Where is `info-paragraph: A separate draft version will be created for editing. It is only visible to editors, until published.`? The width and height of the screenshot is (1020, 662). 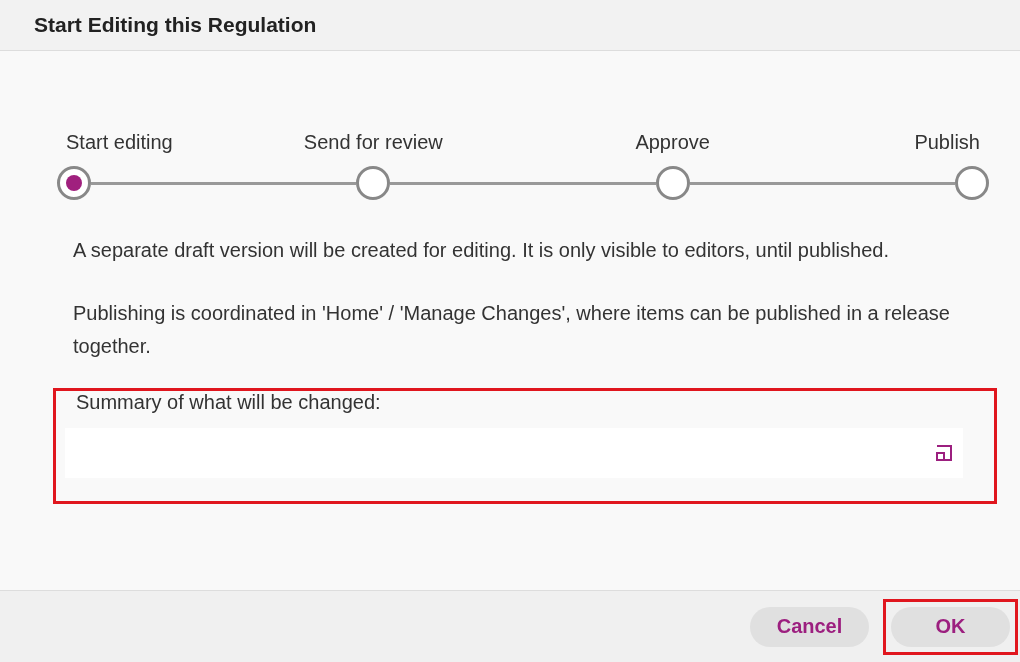 info-paragraph: A separate draft version will be created for editing. It is only visible to editors, until published. is located at coordinates (481, 250).